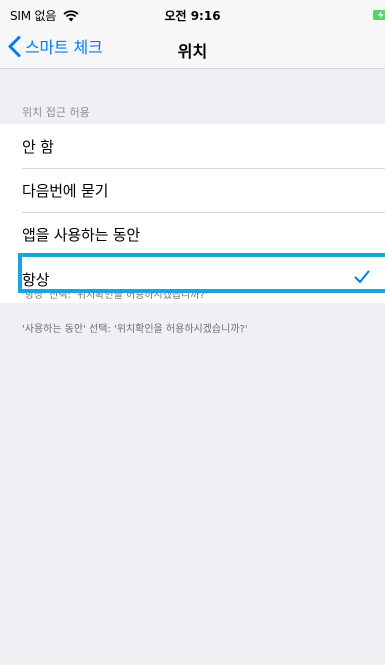 Image resolution: width=385 pixels, height=665 pixels. What do you see at coordinates (135, 329) in the screenshot?
I see `footer-note-while-using: '사용하는 동안' 선택: '위치확인을 허용하시겠습니까?'` at bounding box center [135, 329].